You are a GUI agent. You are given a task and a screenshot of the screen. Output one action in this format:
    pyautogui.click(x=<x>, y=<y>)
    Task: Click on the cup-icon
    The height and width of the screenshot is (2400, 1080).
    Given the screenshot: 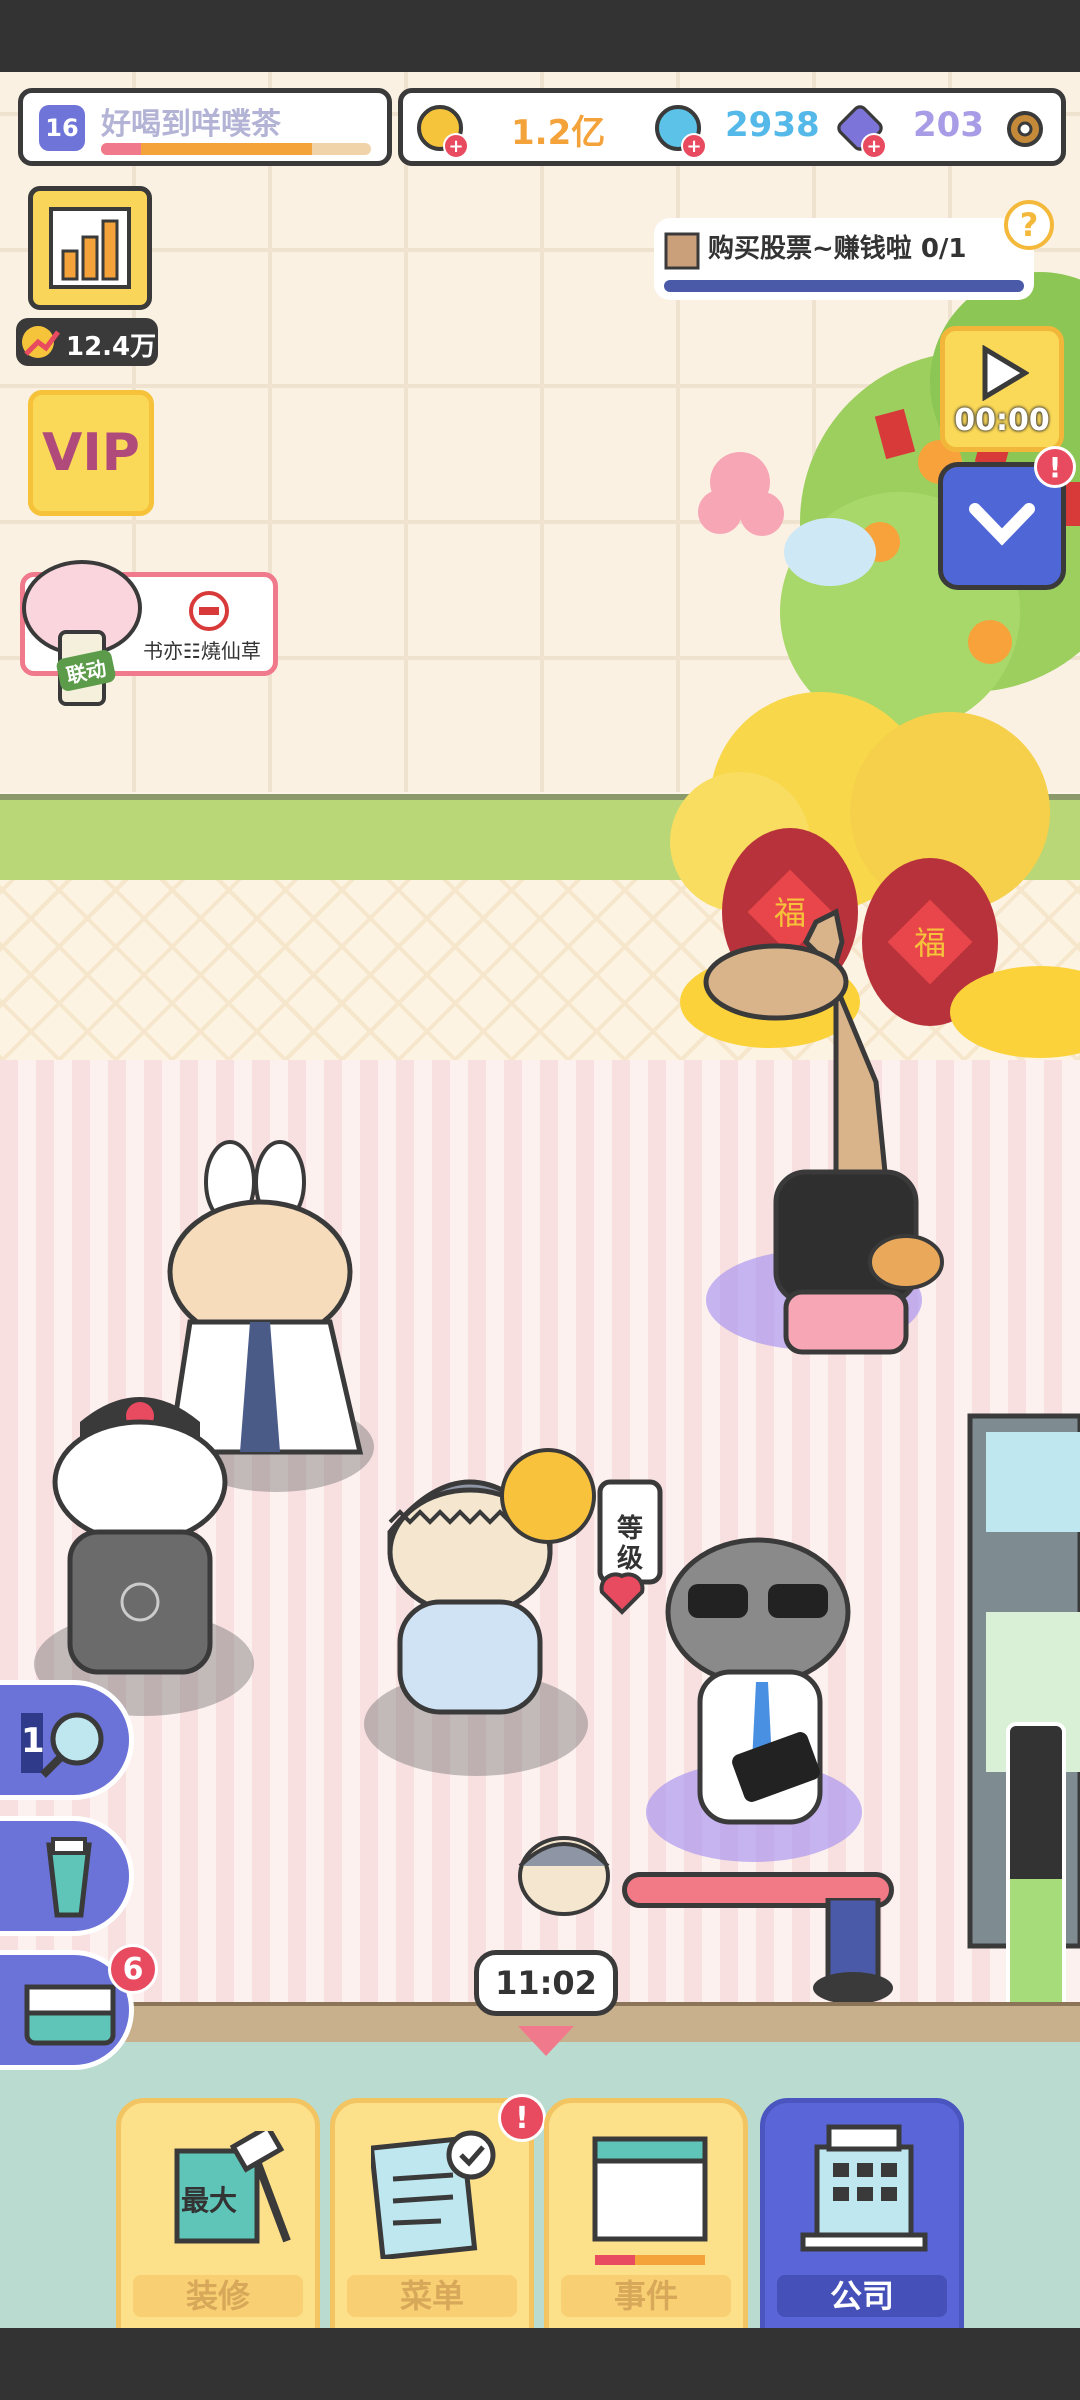 What is the action you would take?
    pyautogui.click(x=69, y=1877)
    